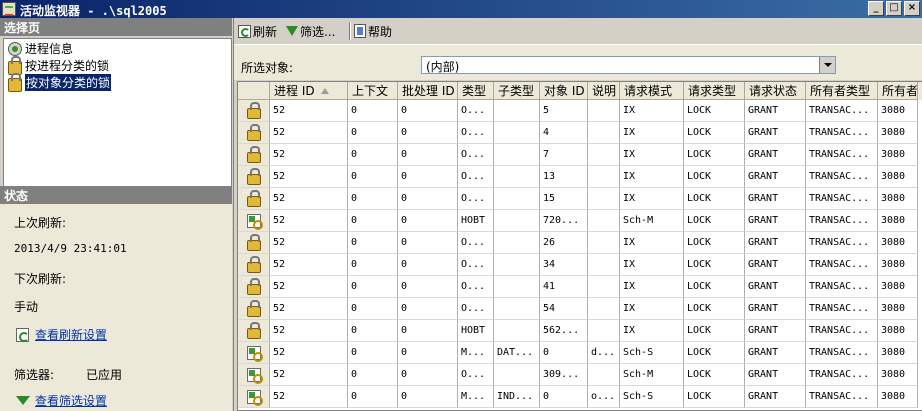 This screenshot has width=922, height=411. Describe the element at coordinates (443, 67) in the screenshot. I see `selected-object-value: (内部)` at that location.